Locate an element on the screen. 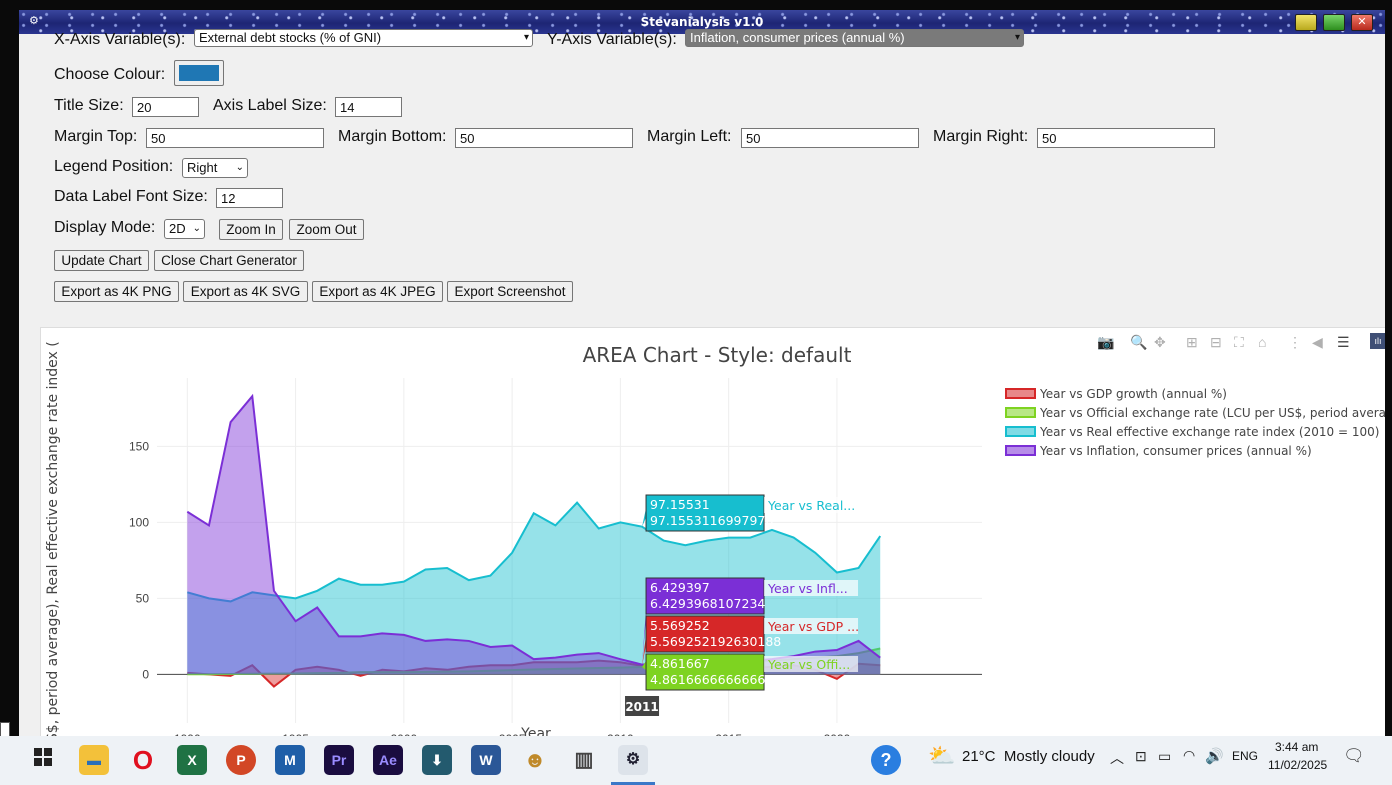 This screenshot has height=785, width=1392. hover-value: 5.569252 is located at coordinates (680, 625).